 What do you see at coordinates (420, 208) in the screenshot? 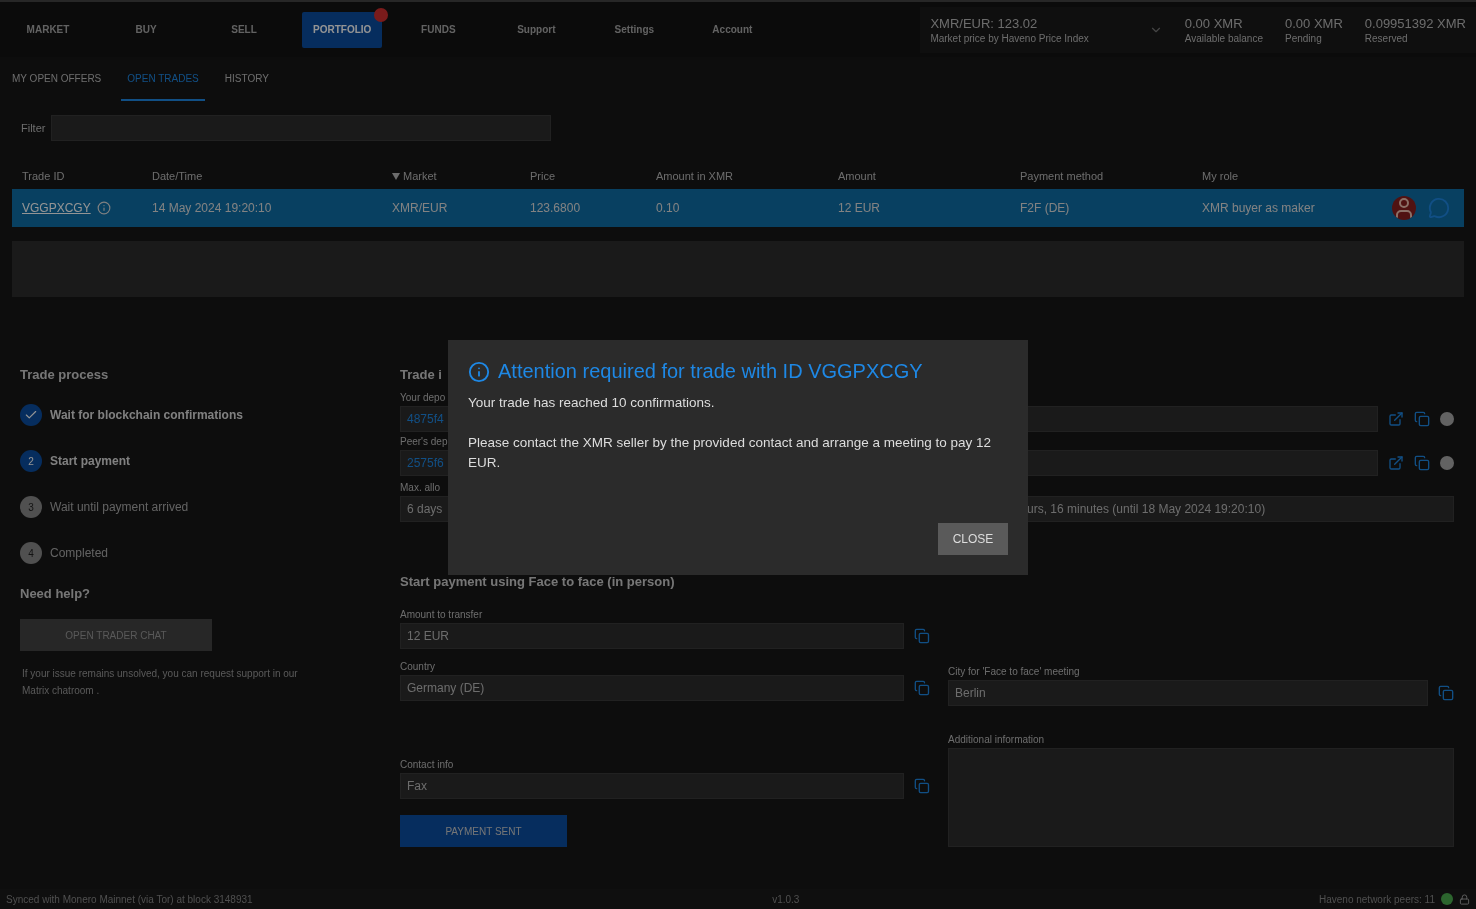
I see `table-cell-text: XMR/EUR` at bounding box center [420, 208].